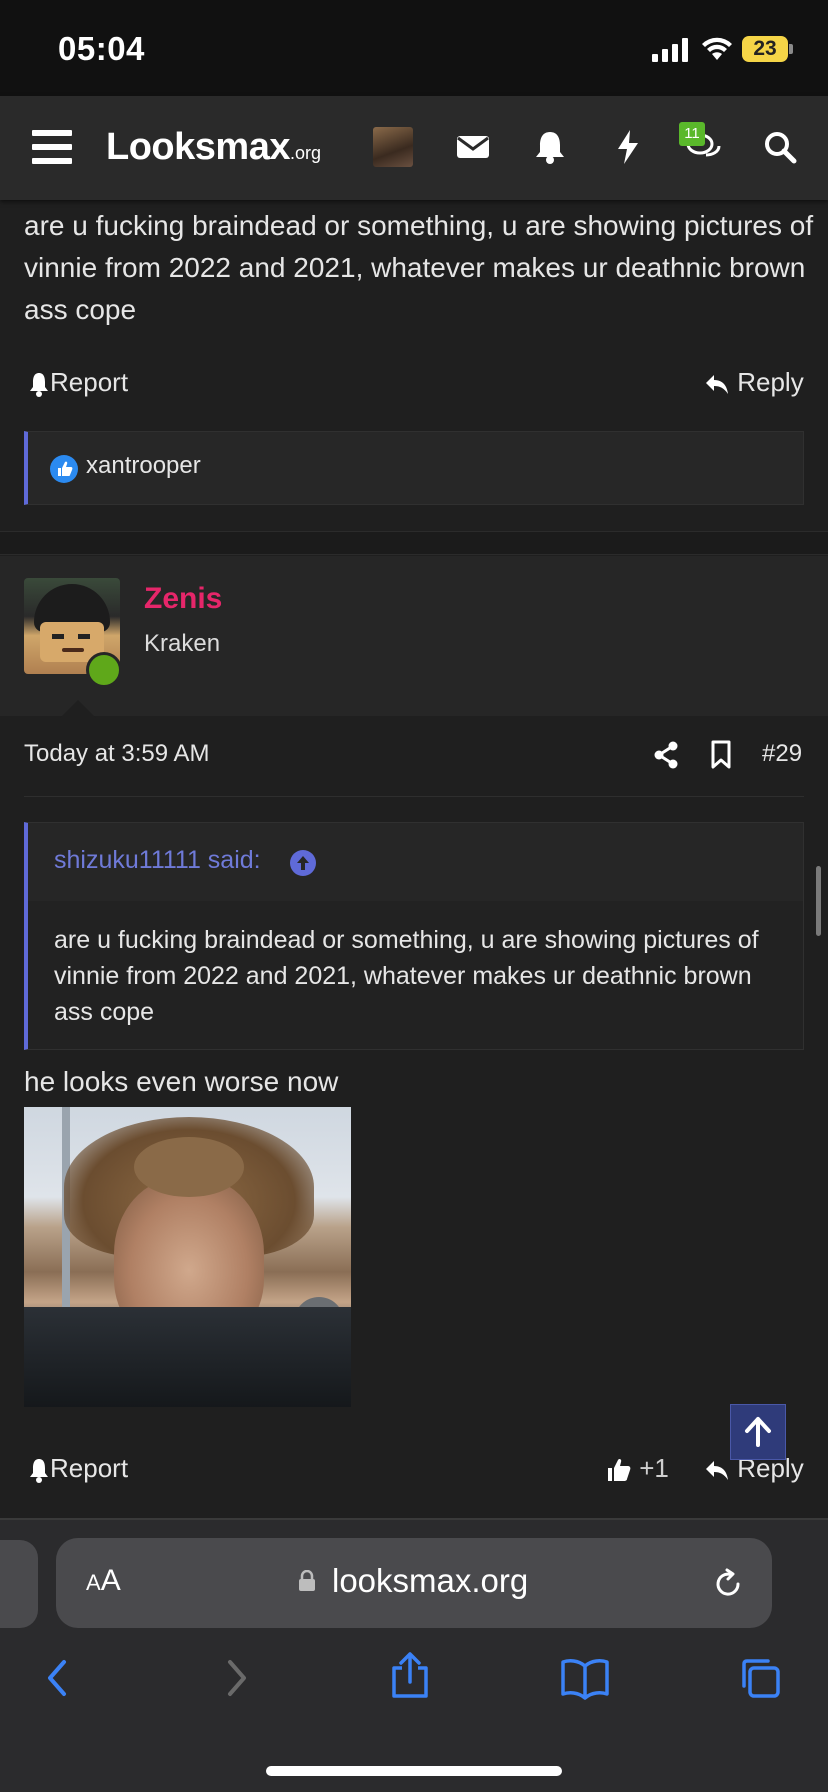 This screenshot has height=1792, width=828. Describe the element at coordinates (728, 1584) in the screenshot. I see `reload-icon` at that location.